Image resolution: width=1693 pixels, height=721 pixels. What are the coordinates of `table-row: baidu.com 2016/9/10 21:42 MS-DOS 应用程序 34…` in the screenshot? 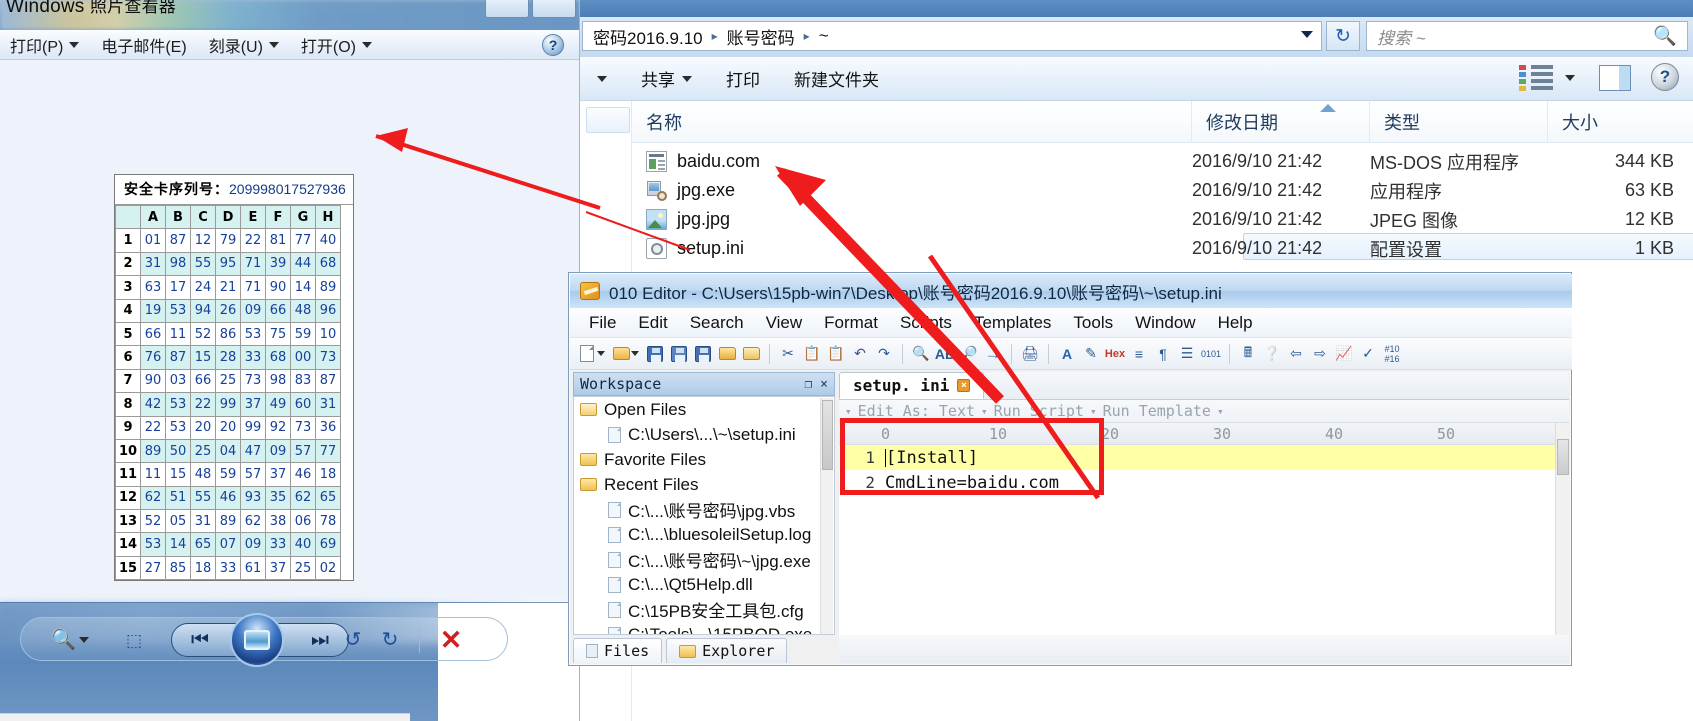 It's located at (1162, 161).